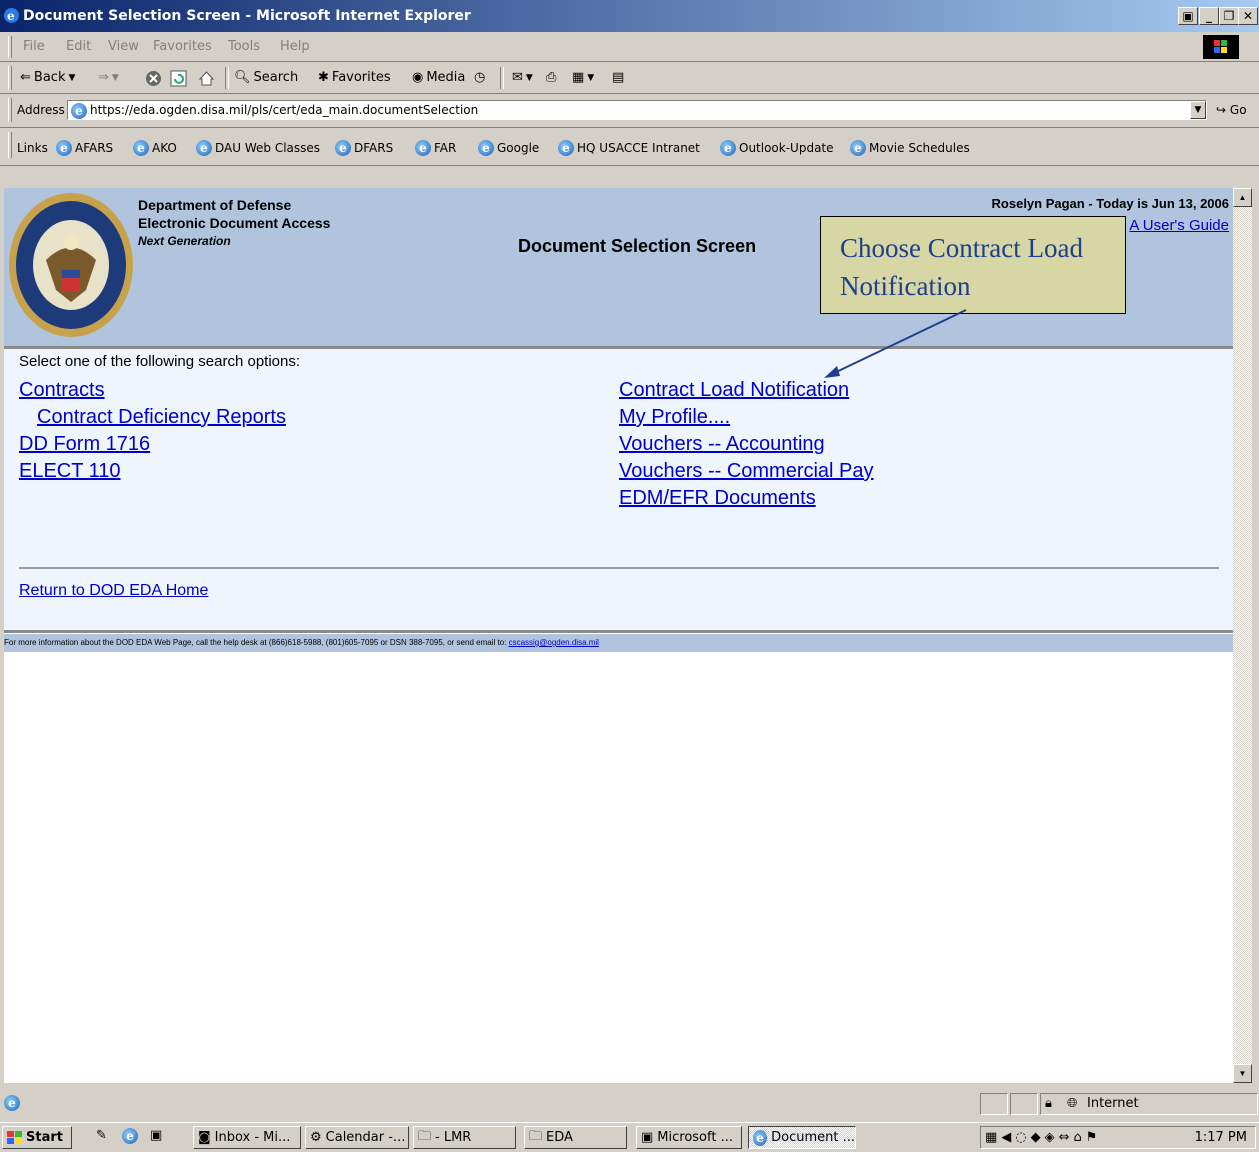  I want to click on home-button, so click(206, 78).